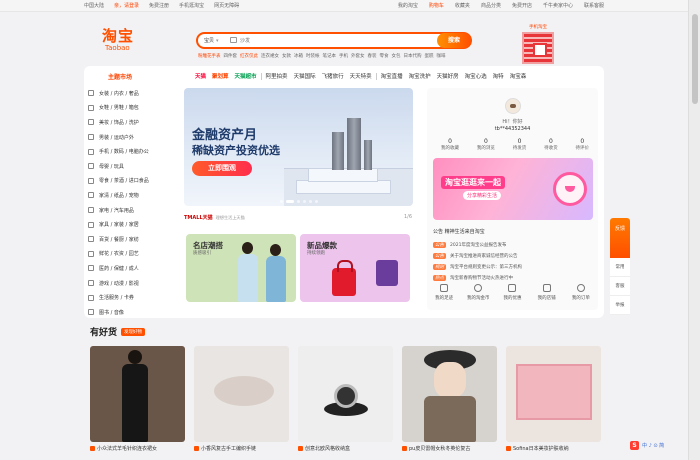 This screenshot has width=700, height=460. Describe the element at coordinates (134, 137) in the screenshot. I see `category-item: 男装 / 运动户外` at that location.